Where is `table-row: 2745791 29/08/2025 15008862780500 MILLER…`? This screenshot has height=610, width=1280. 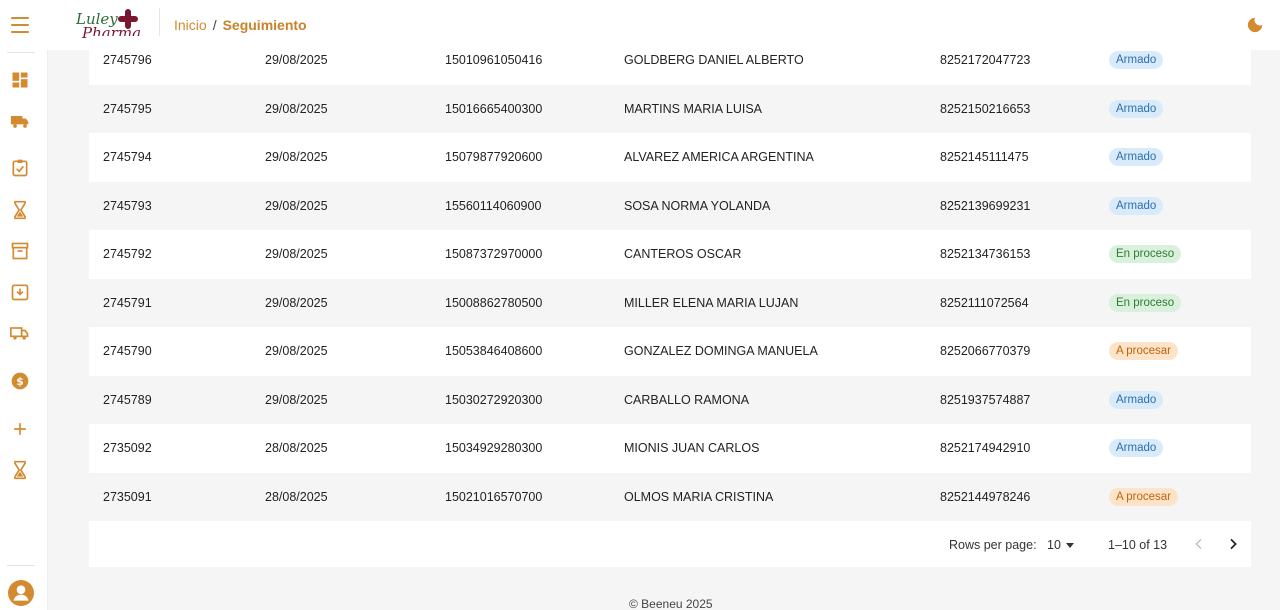
table-row: 2745791 29/08/2025 15008862780500 MILLER… is located at coordinates (670, 302).